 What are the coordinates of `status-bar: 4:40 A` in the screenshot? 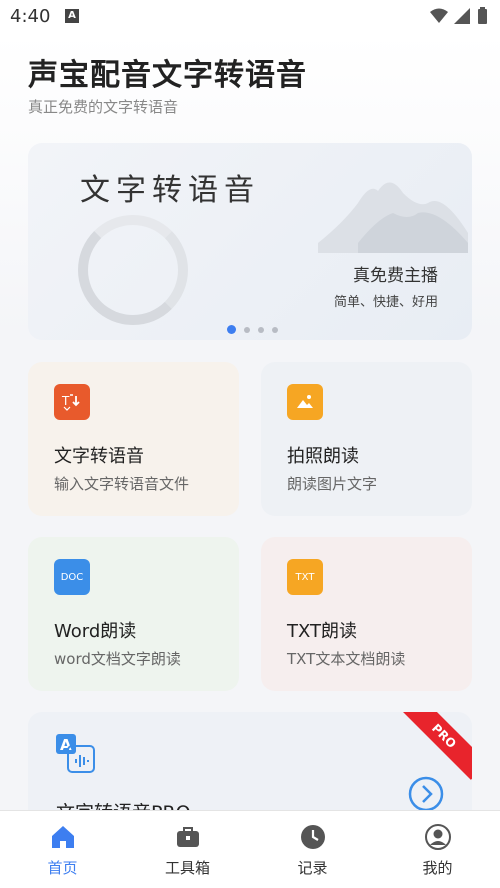 It's located at (250, 17).